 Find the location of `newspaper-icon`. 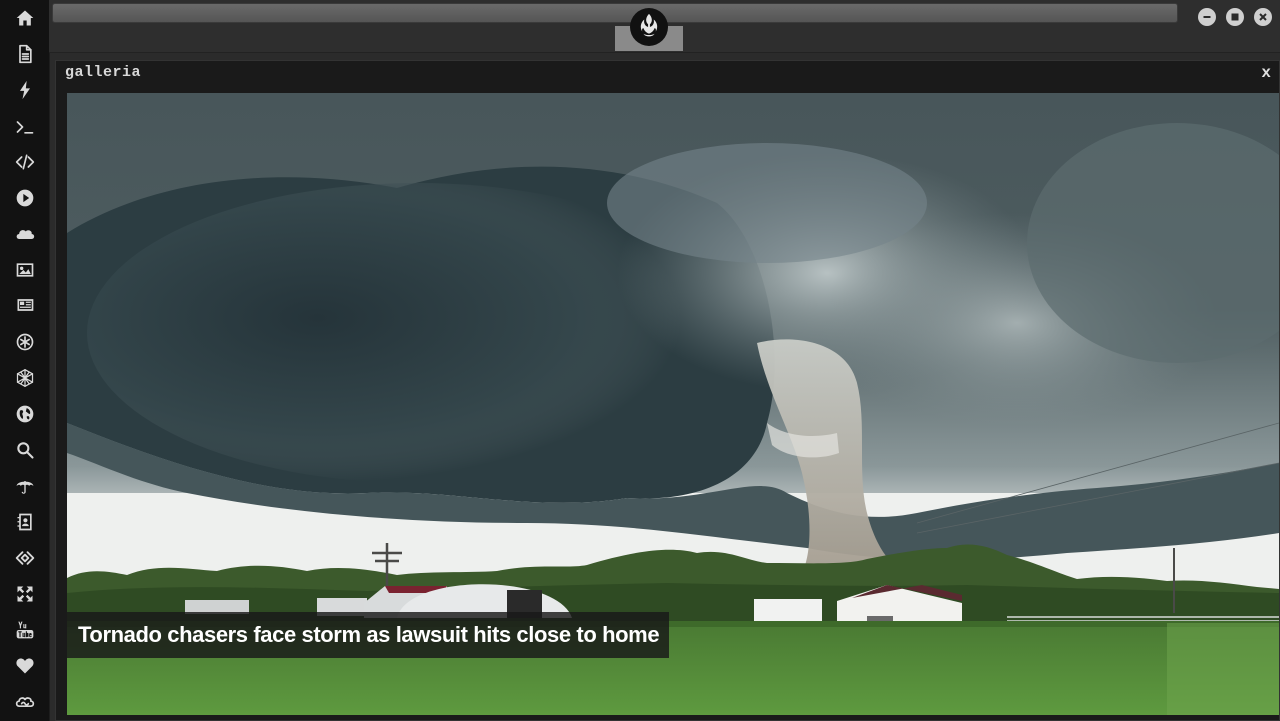

newspaper-icon is located at coordinates (25, 305).